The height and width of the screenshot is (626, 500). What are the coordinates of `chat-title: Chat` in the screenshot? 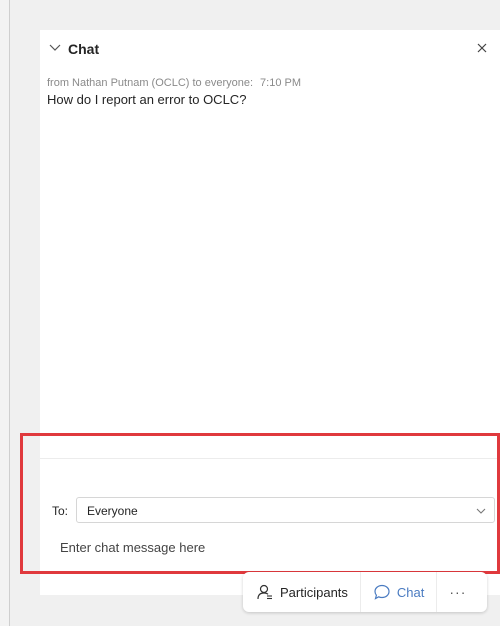 It's located at (84, 49).